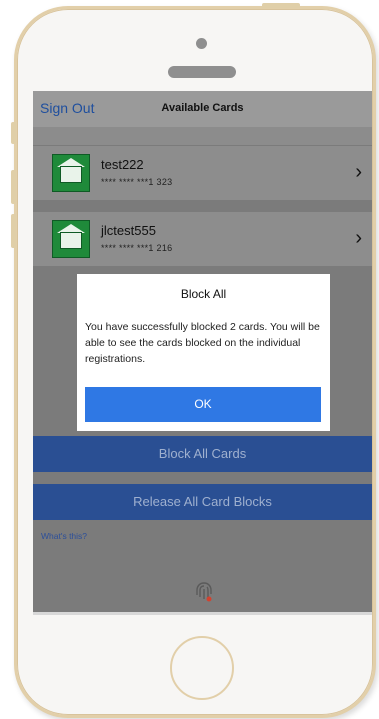 The image size is (379, 719). Describe the element at coordinates (202, 668) in the screenshot. I see `phone-home-button` at that location.